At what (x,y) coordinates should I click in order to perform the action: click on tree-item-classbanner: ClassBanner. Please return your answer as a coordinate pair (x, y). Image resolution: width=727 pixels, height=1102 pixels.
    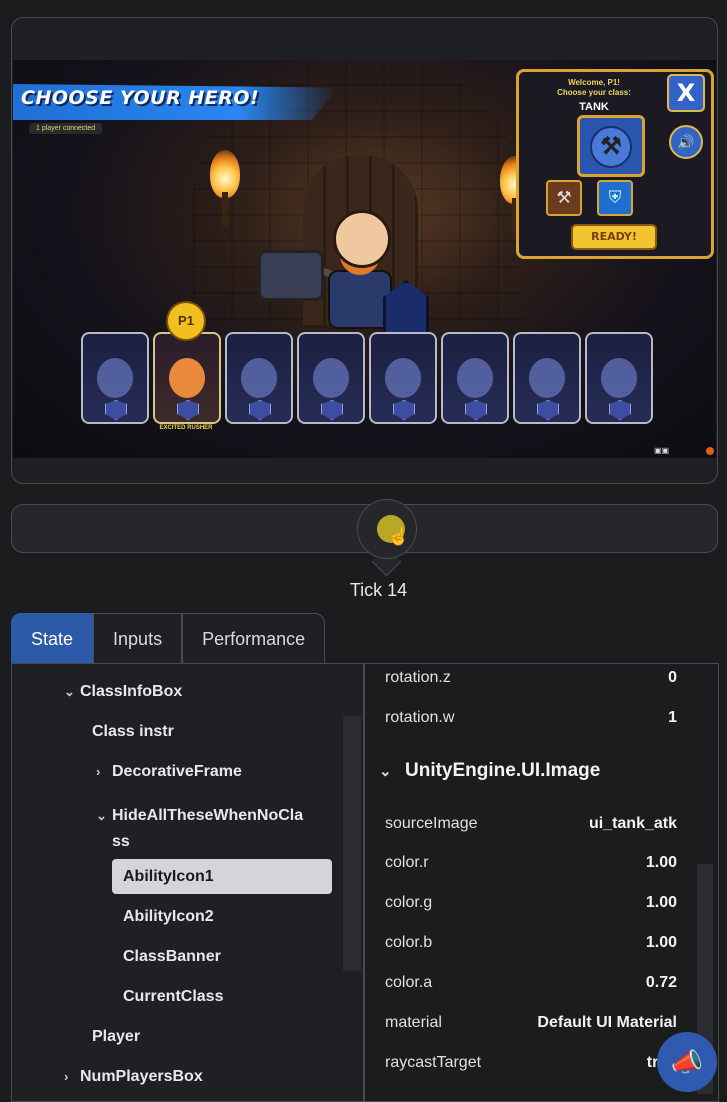
    Looking at the image, I should click on (172, 957).